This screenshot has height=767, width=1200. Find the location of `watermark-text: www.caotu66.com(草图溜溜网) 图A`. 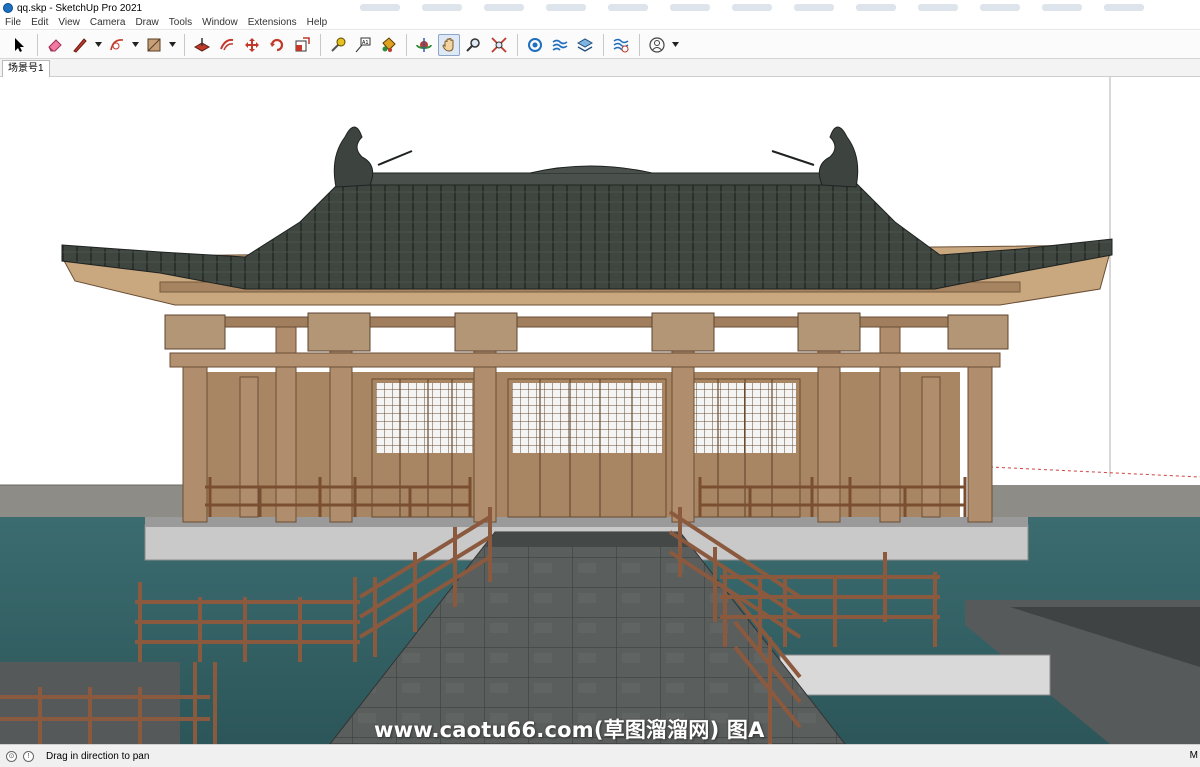

watermark-text: www.caotu66.com(草图溜溜网) 图A is located at coordinates (569, 730).